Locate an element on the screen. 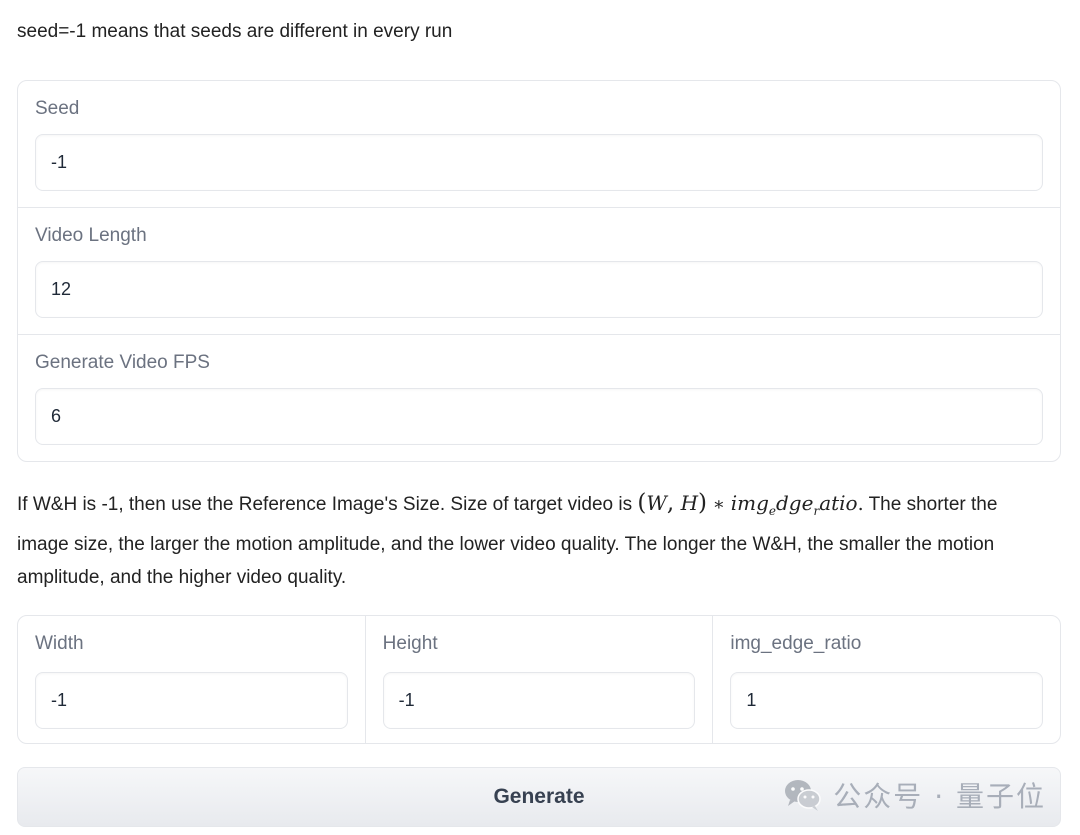  formula-part-3: atio is located at coordinates (838, 503).